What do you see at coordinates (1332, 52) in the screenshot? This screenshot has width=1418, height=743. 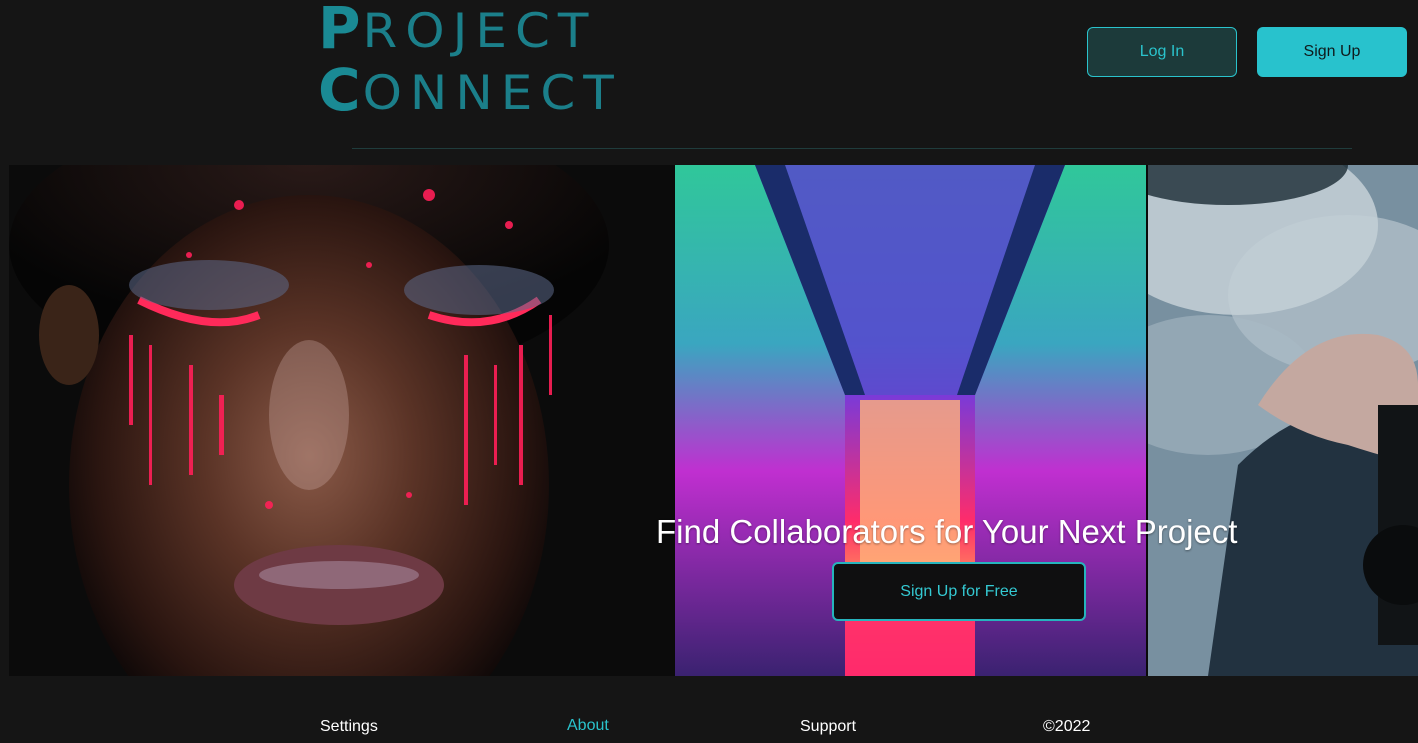 I see `signup-button: Sign Up` at bounding box center [1332, 52].